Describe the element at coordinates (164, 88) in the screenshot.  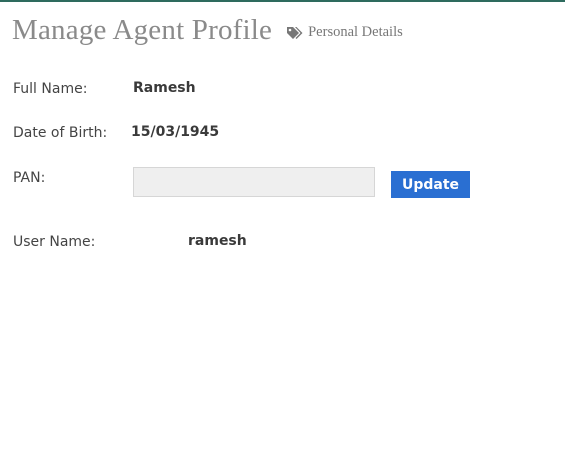
I see `full-name-value: Ramesh` at that location.